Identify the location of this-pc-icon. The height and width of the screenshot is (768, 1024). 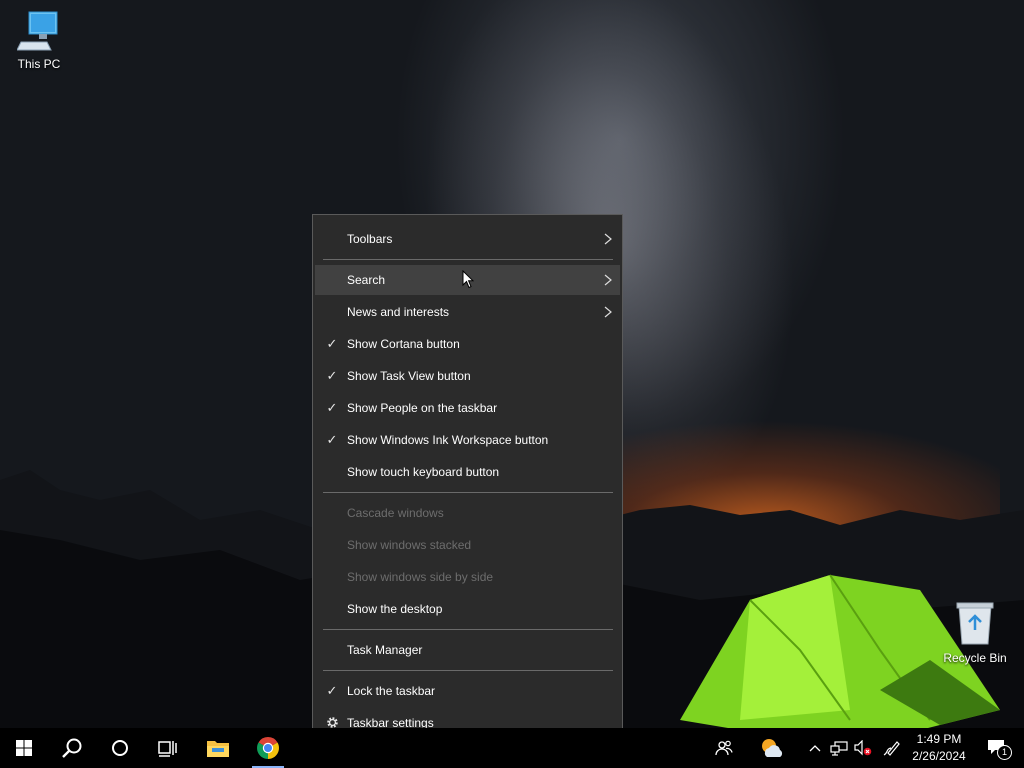
(38, 33).